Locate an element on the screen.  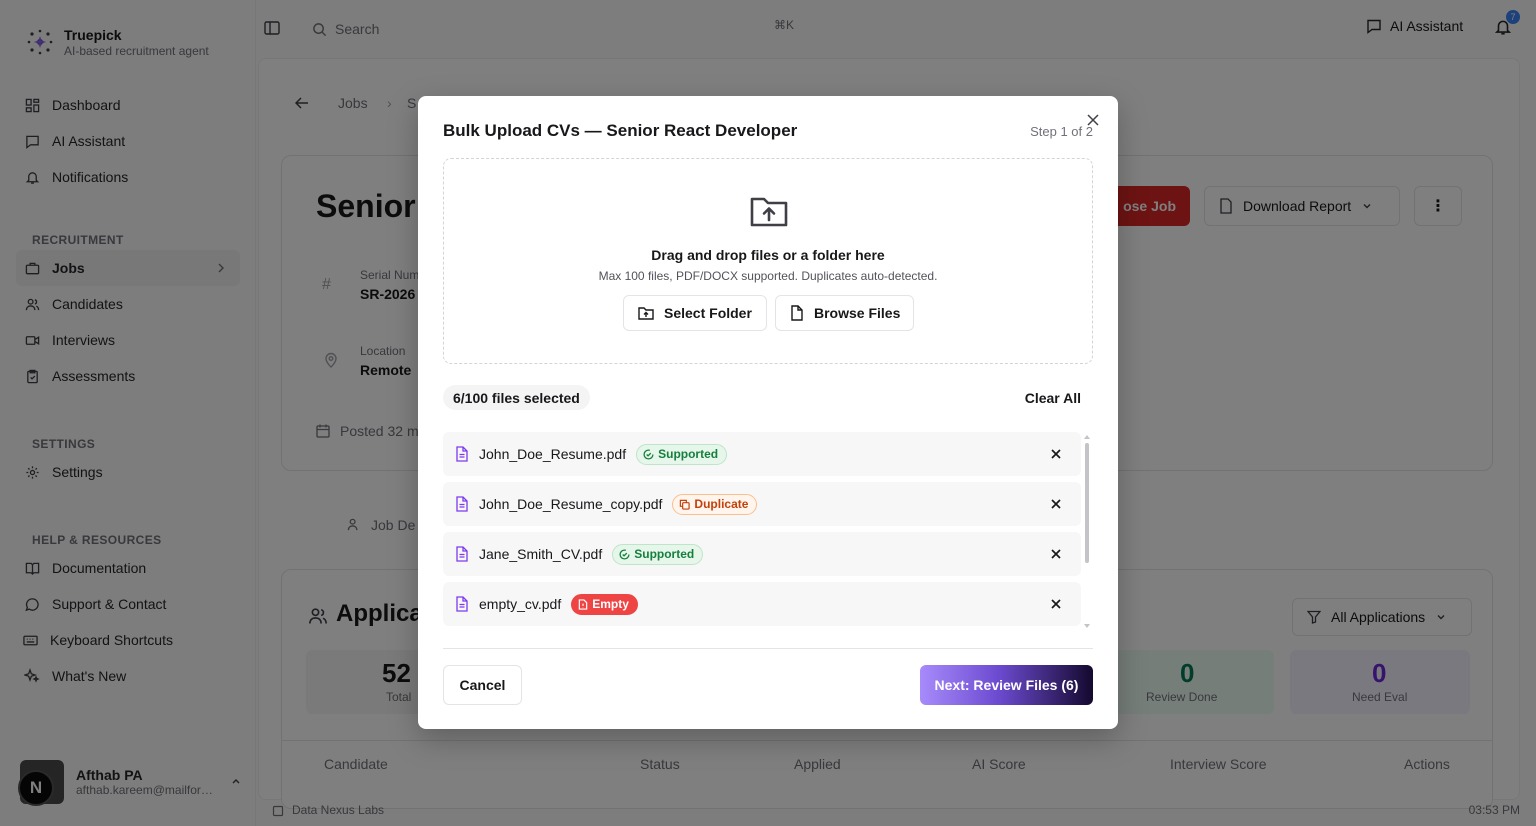
cancel-button: Cancel is located at coordinates (482, 685).